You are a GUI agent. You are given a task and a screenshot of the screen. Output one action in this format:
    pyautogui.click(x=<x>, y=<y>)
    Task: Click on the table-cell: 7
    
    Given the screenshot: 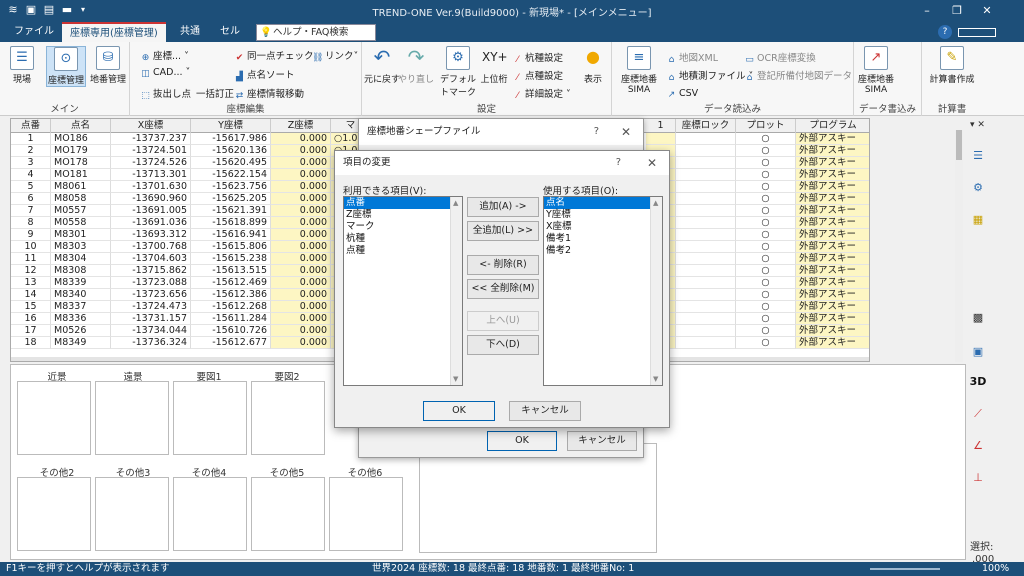 What is the action you would take?
    pyautogui.click(x=31, y=211)
    